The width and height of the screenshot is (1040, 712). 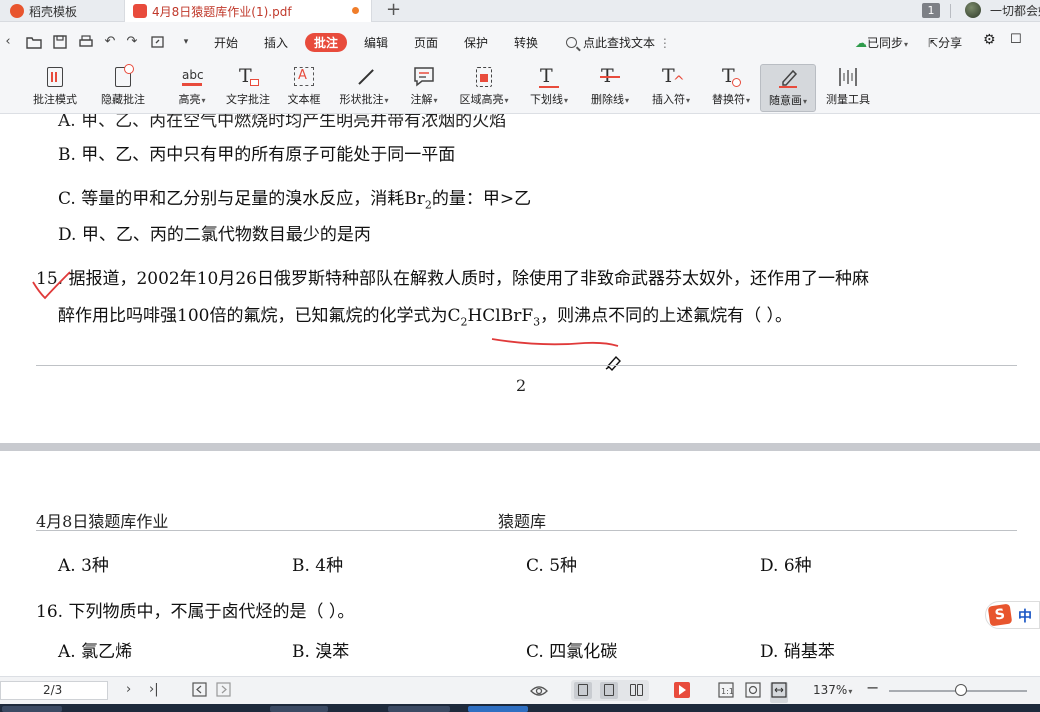 I want to click on insert-caret-icon: T ^, so click(x=673, y=77).